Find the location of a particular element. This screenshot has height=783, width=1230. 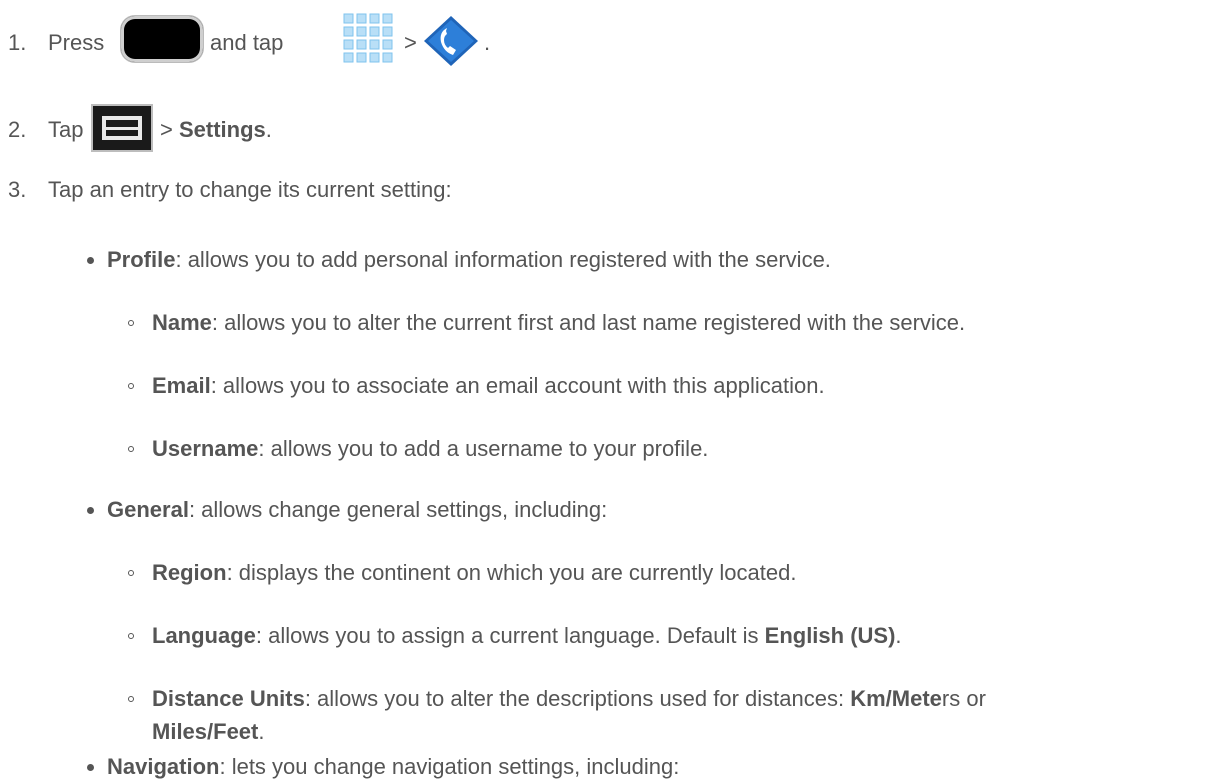

step-number: 1. is located at coordinates (17, 42).